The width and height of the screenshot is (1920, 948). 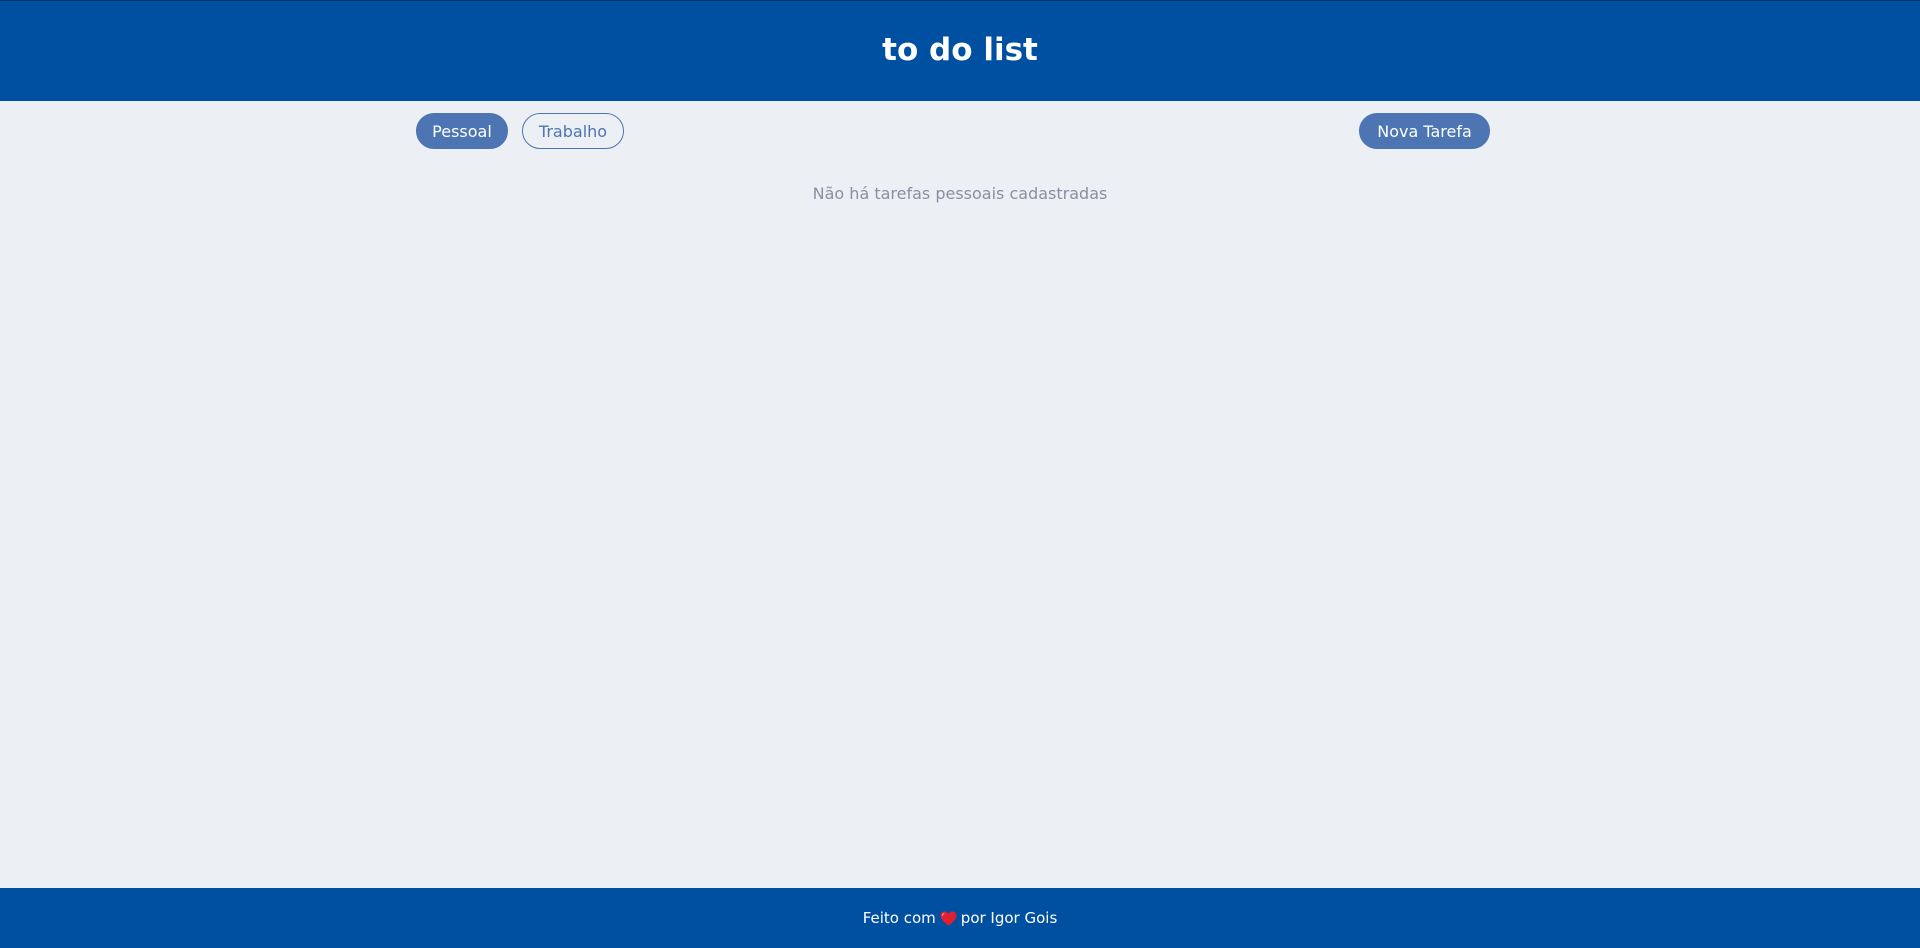 What do you see at coordinates (953, 132) in the screenshot?
I see `toolbar: Pessoal Trabalho Nova Tarefa` at bounding box center [953, 132].